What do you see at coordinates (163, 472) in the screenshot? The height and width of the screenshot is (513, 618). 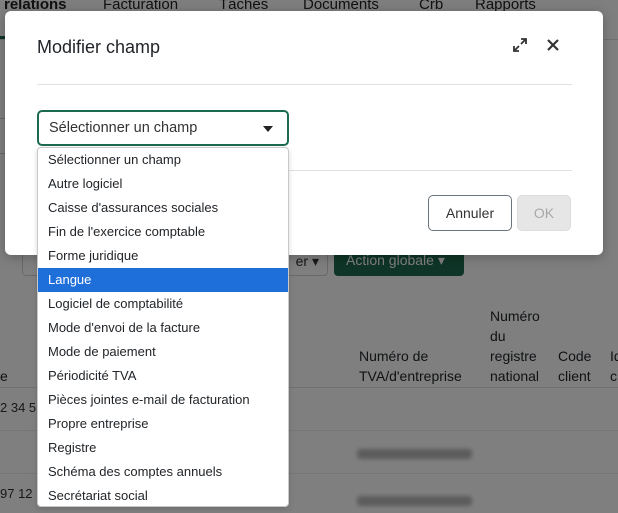 I see `dropdown-option: Schéma des comptes annuels` at bounding box center [163, 472].